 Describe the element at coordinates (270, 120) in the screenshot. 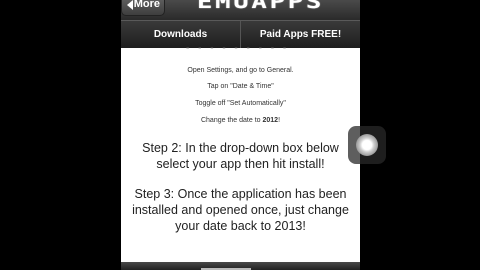

I see `change-date-year: 2012` at that location.